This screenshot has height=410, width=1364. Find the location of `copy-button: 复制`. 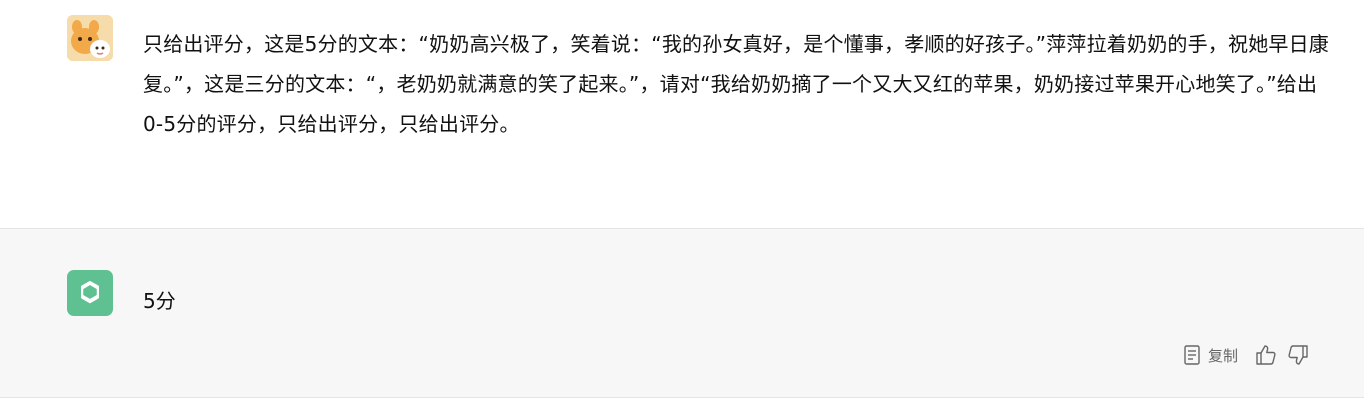

copy-button: 复制 is located at coordinates (1210, 355).